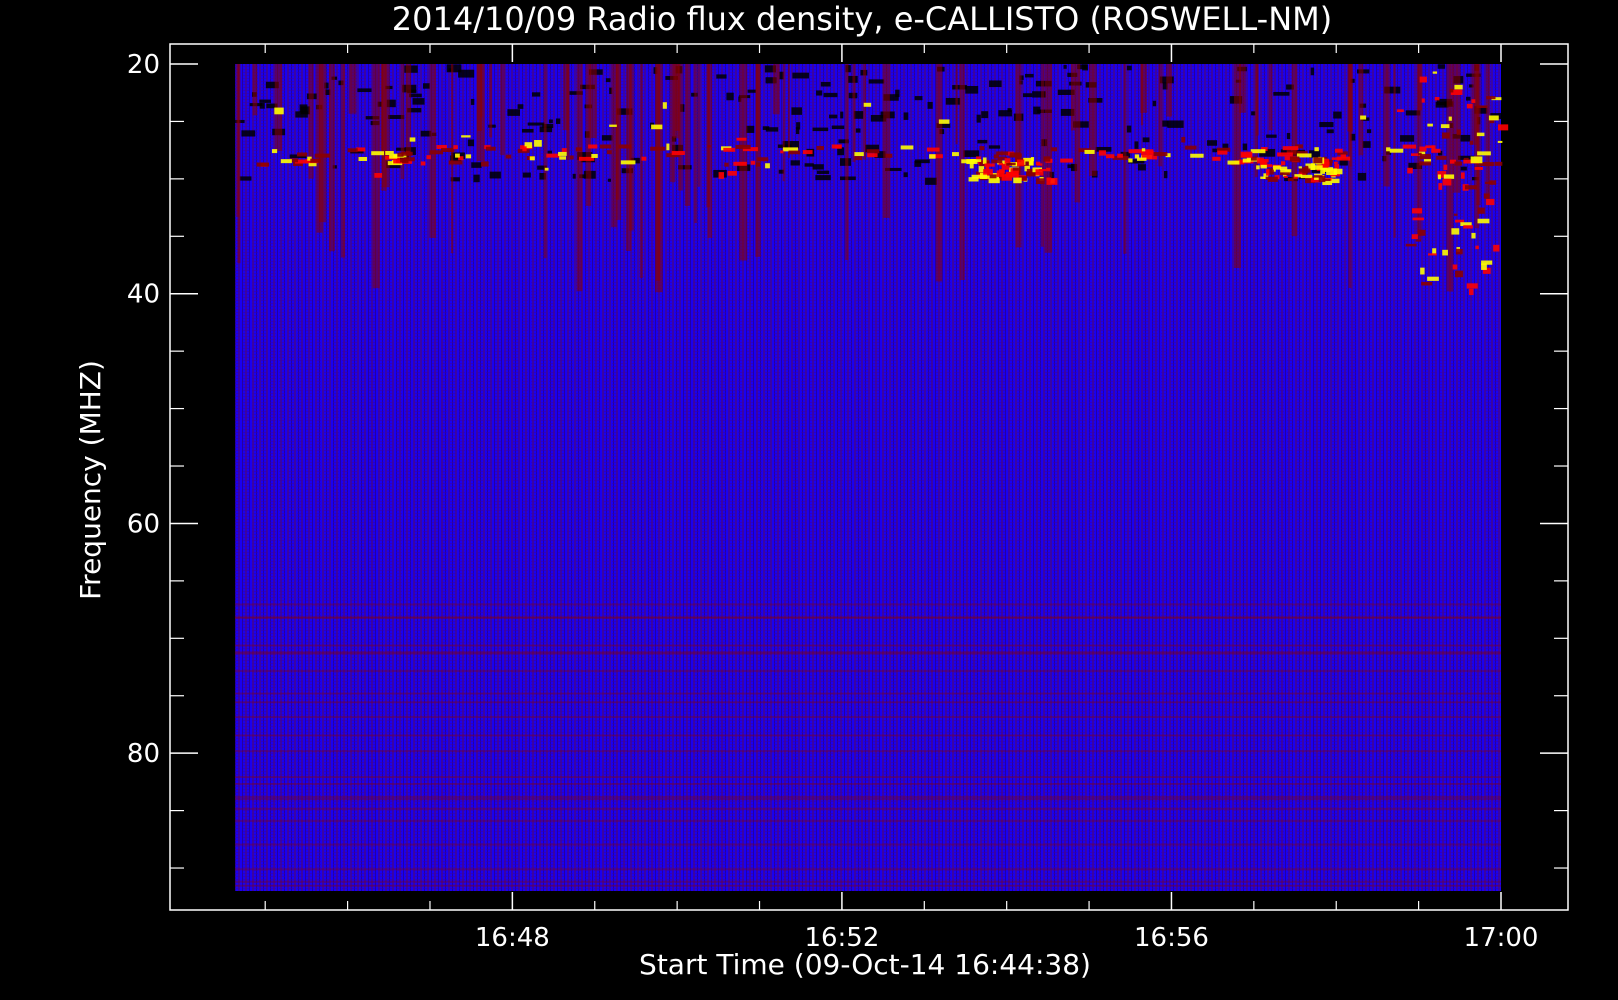  Describe the element at coordinates (1171, 938) in the screenshot. I see `x-tick-label: 16:56` at that location.